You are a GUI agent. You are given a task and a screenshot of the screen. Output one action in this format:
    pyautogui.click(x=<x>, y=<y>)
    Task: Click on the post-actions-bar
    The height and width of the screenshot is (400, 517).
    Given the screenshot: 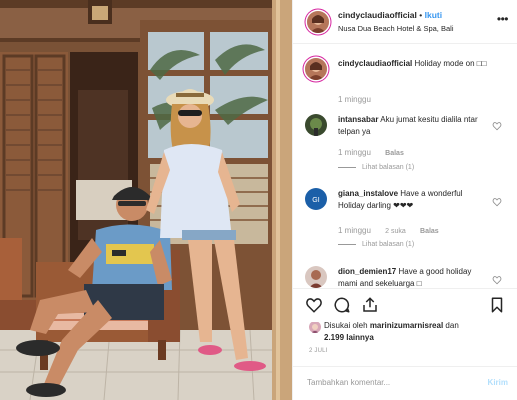 What is the action you would take?
    pyautogui.click(x=405, y=304)
    